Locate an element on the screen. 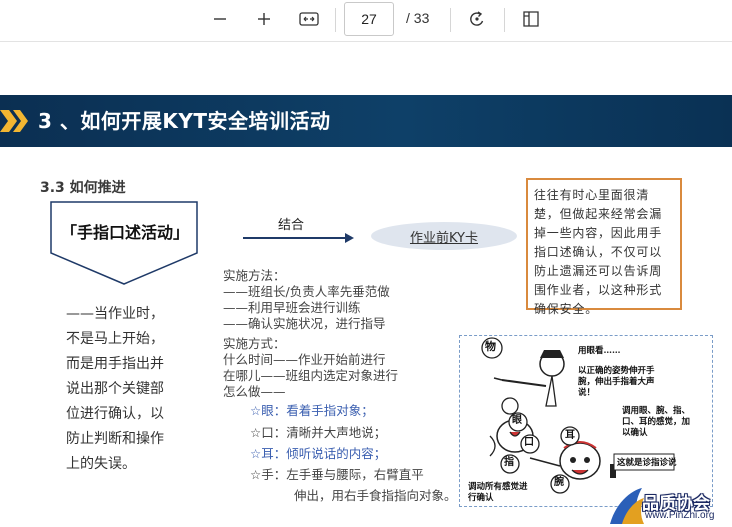  zoom-in-button is located at coordinates (264, 19).